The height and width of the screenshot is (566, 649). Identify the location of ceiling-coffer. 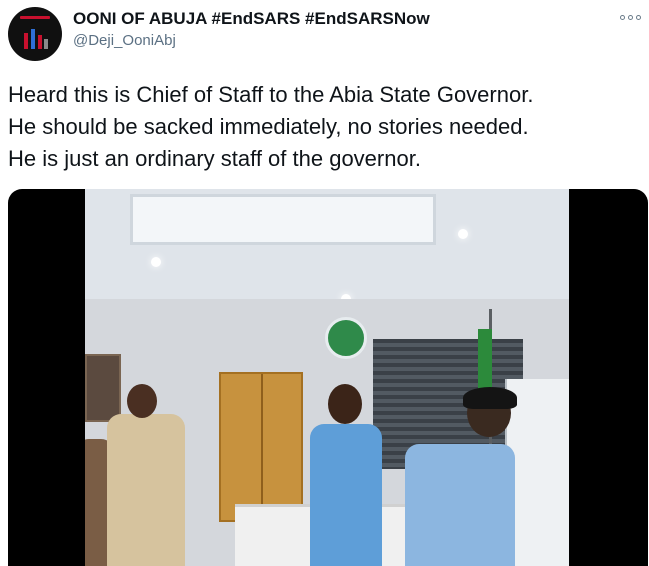
(283, 219).